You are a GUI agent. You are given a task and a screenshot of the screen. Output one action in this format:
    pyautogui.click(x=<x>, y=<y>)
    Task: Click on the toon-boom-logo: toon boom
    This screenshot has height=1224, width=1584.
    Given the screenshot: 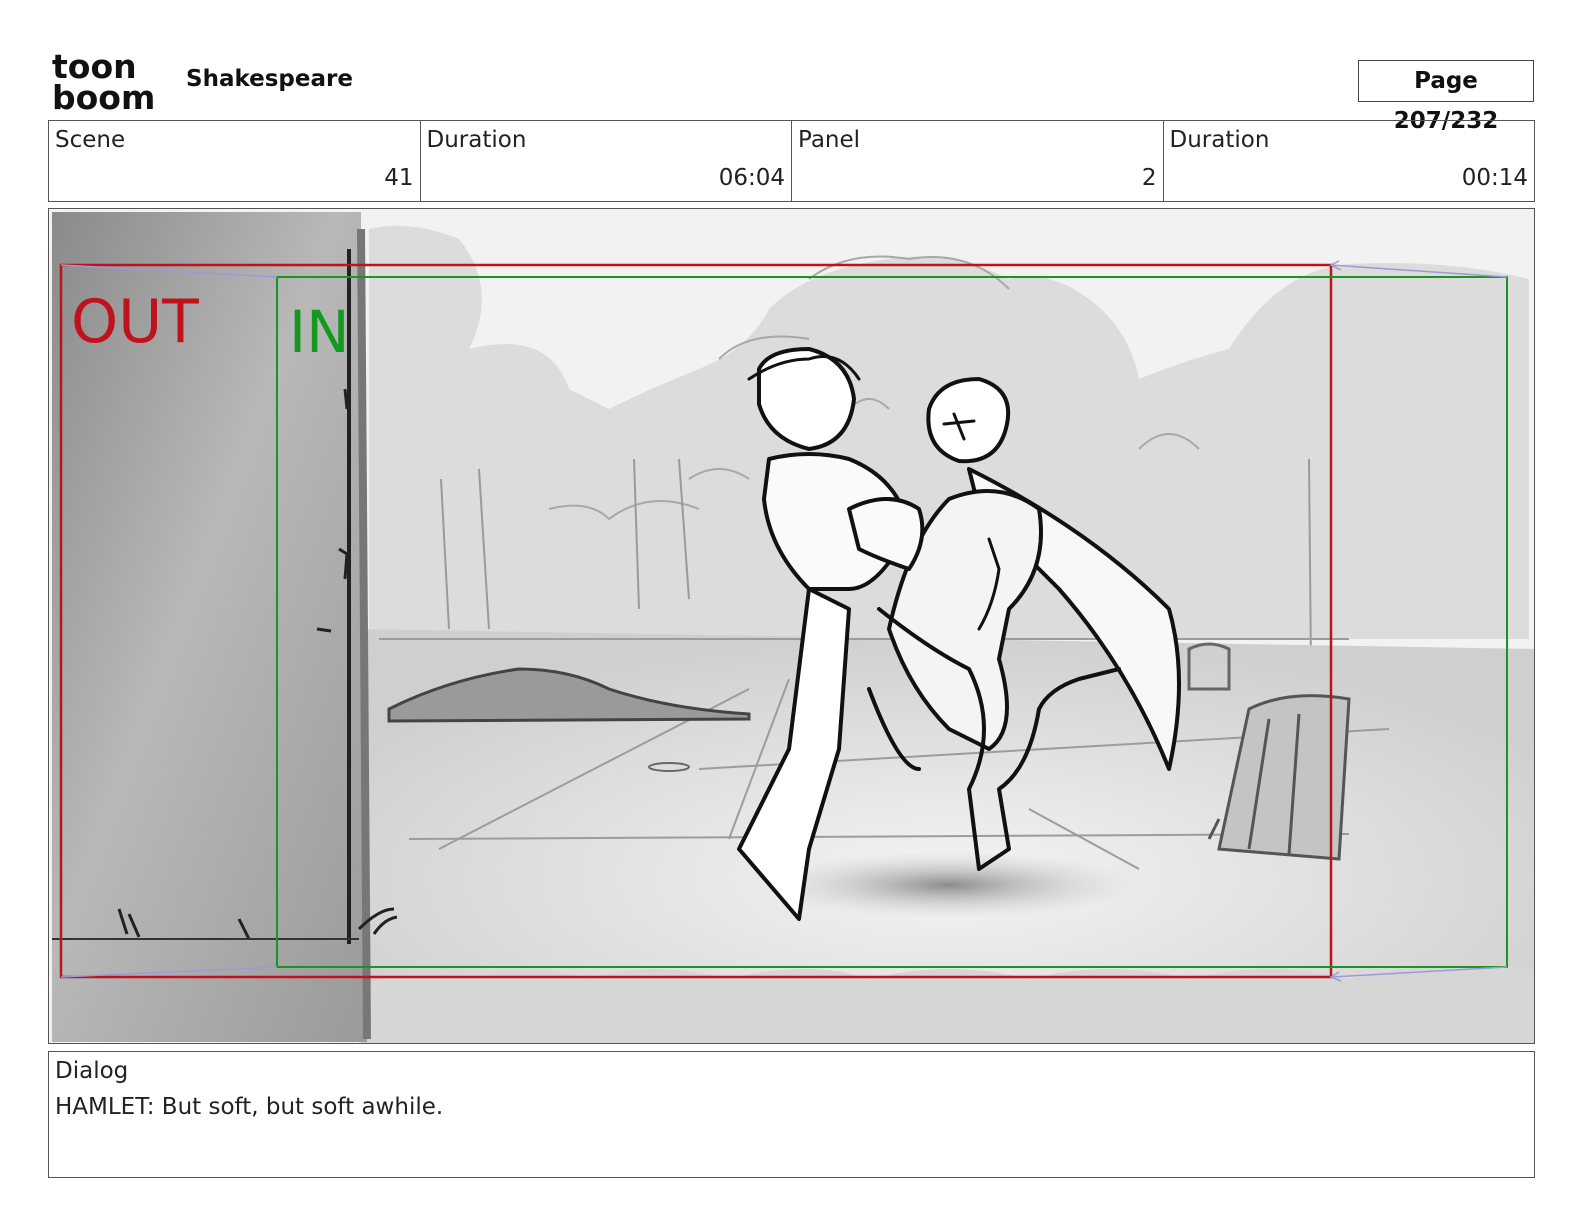 What is the action you would take?
    pyautogui.click(x=103, y=81)
    